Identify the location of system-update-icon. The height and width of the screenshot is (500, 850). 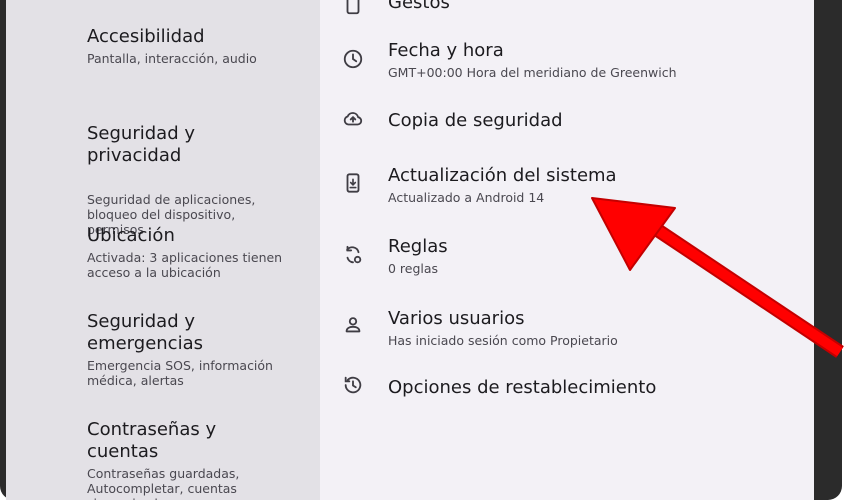
(354, 184).